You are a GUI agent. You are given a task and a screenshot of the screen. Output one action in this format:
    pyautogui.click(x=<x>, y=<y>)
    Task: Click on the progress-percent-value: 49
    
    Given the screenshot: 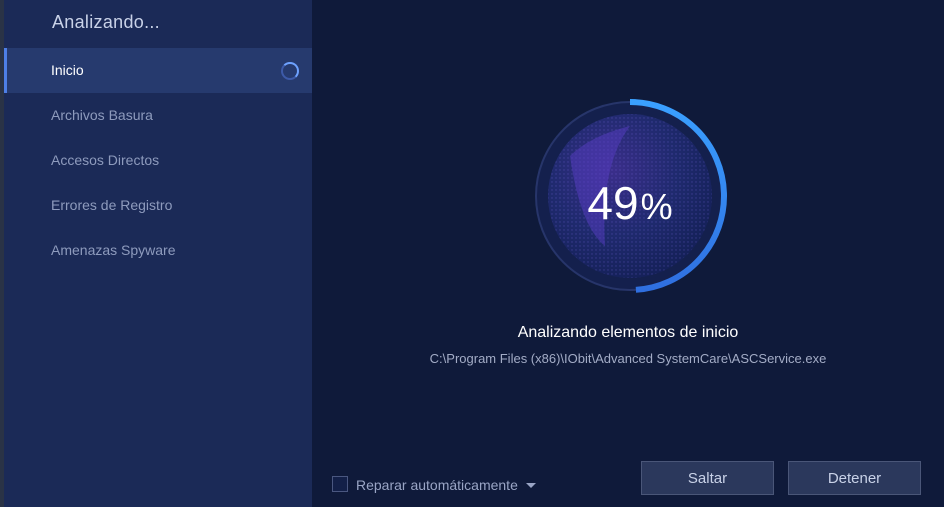 What is the action you would take?
    pyautogui.click(x=613, y=203)
    